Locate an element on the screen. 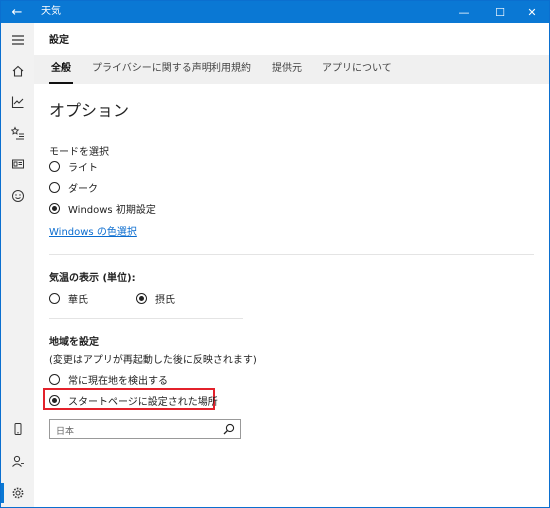  radio-label: 華氏 is located at coordinates (78, 300).